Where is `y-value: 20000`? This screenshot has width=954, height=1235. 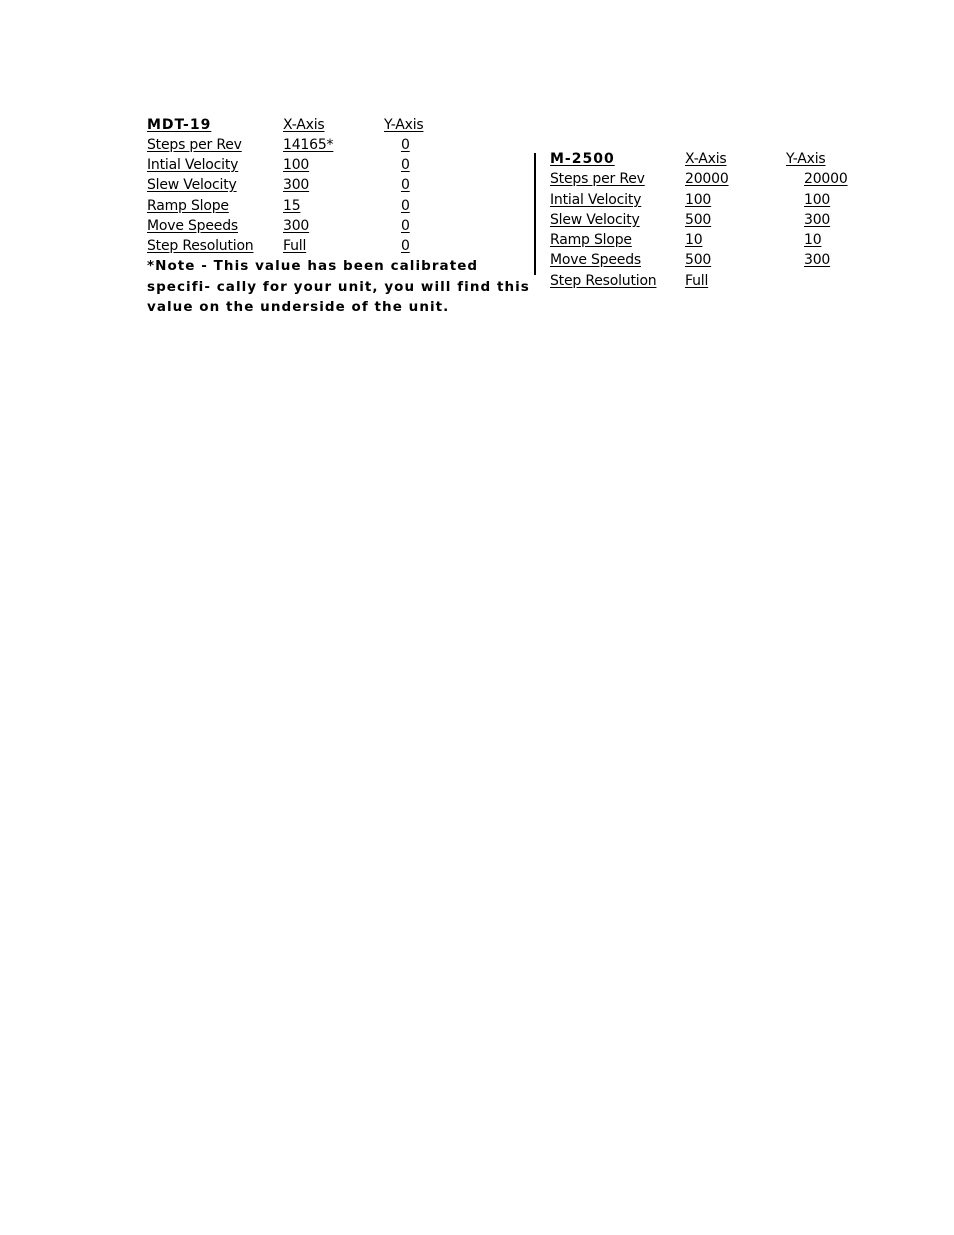 y-value: 20000 is located at coordinates (826, 179).